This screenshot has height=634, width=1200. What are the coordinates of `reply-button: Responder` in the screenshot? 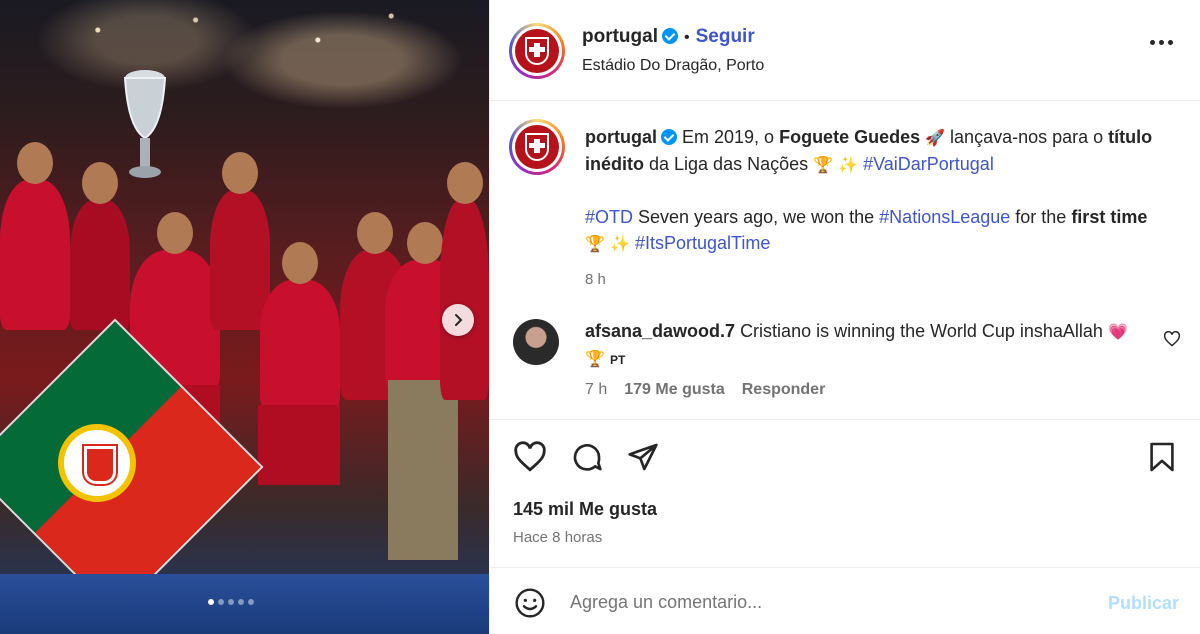 It's located at (784, 390).